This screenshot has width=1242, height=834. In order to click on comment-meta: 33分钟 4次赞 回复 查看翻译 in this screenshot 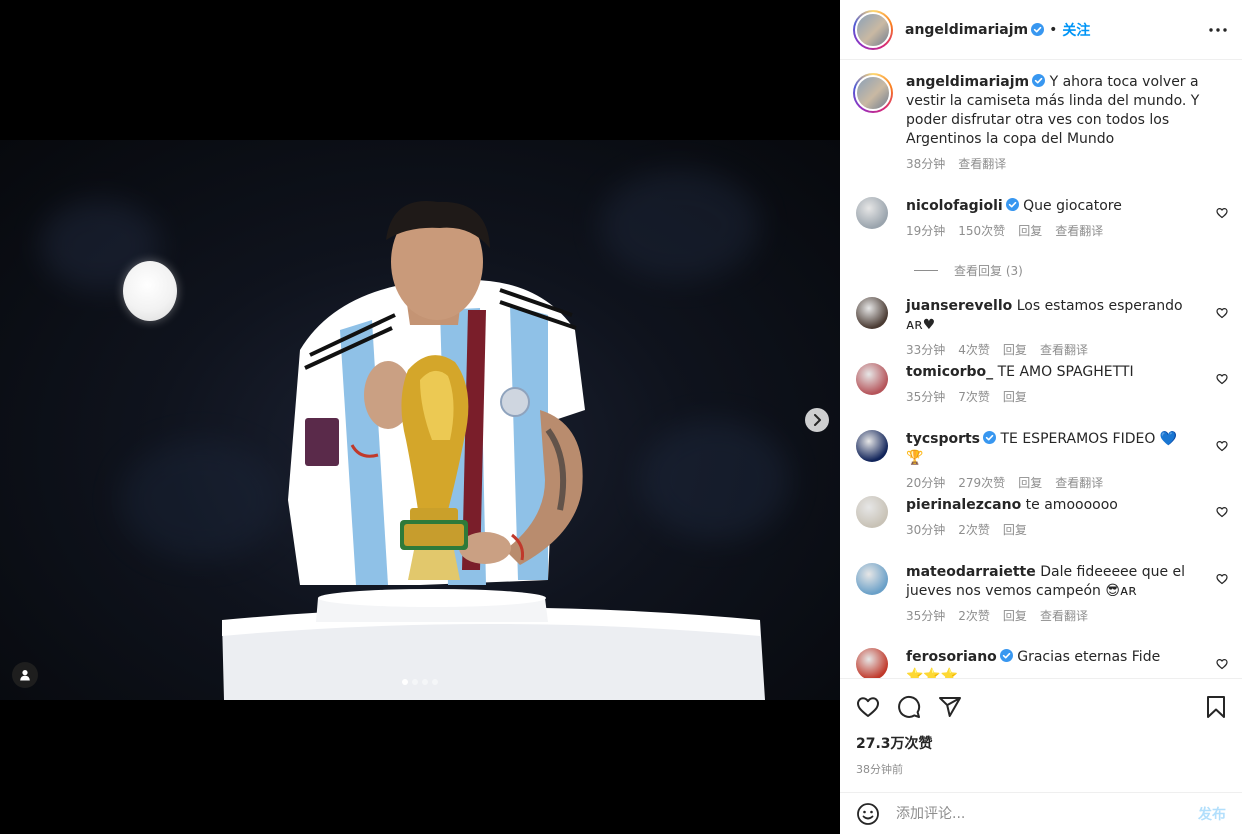, I will do `click(1048, 350)`.